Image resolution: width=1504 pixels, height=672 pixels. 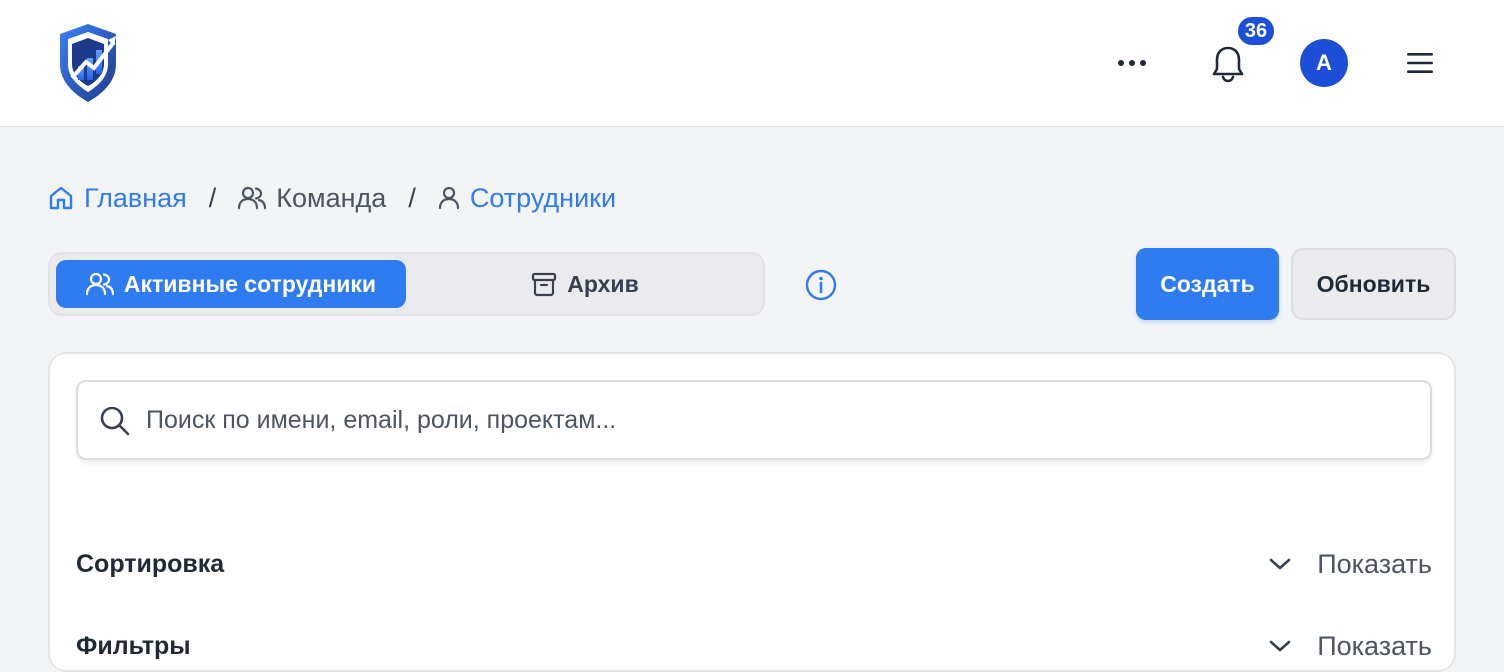 I want to click on tab-archive: Архив, so click(x=585, y=284).